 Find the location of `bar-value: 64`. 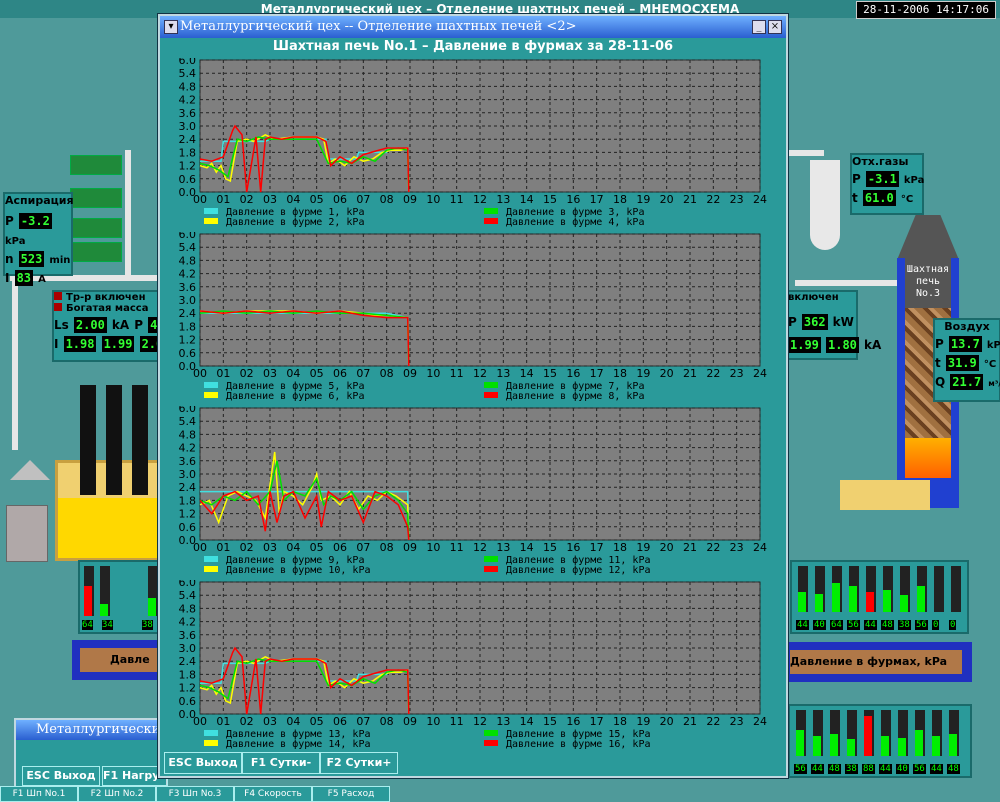

bar-value: 64 is located at coordinates (836, 625).